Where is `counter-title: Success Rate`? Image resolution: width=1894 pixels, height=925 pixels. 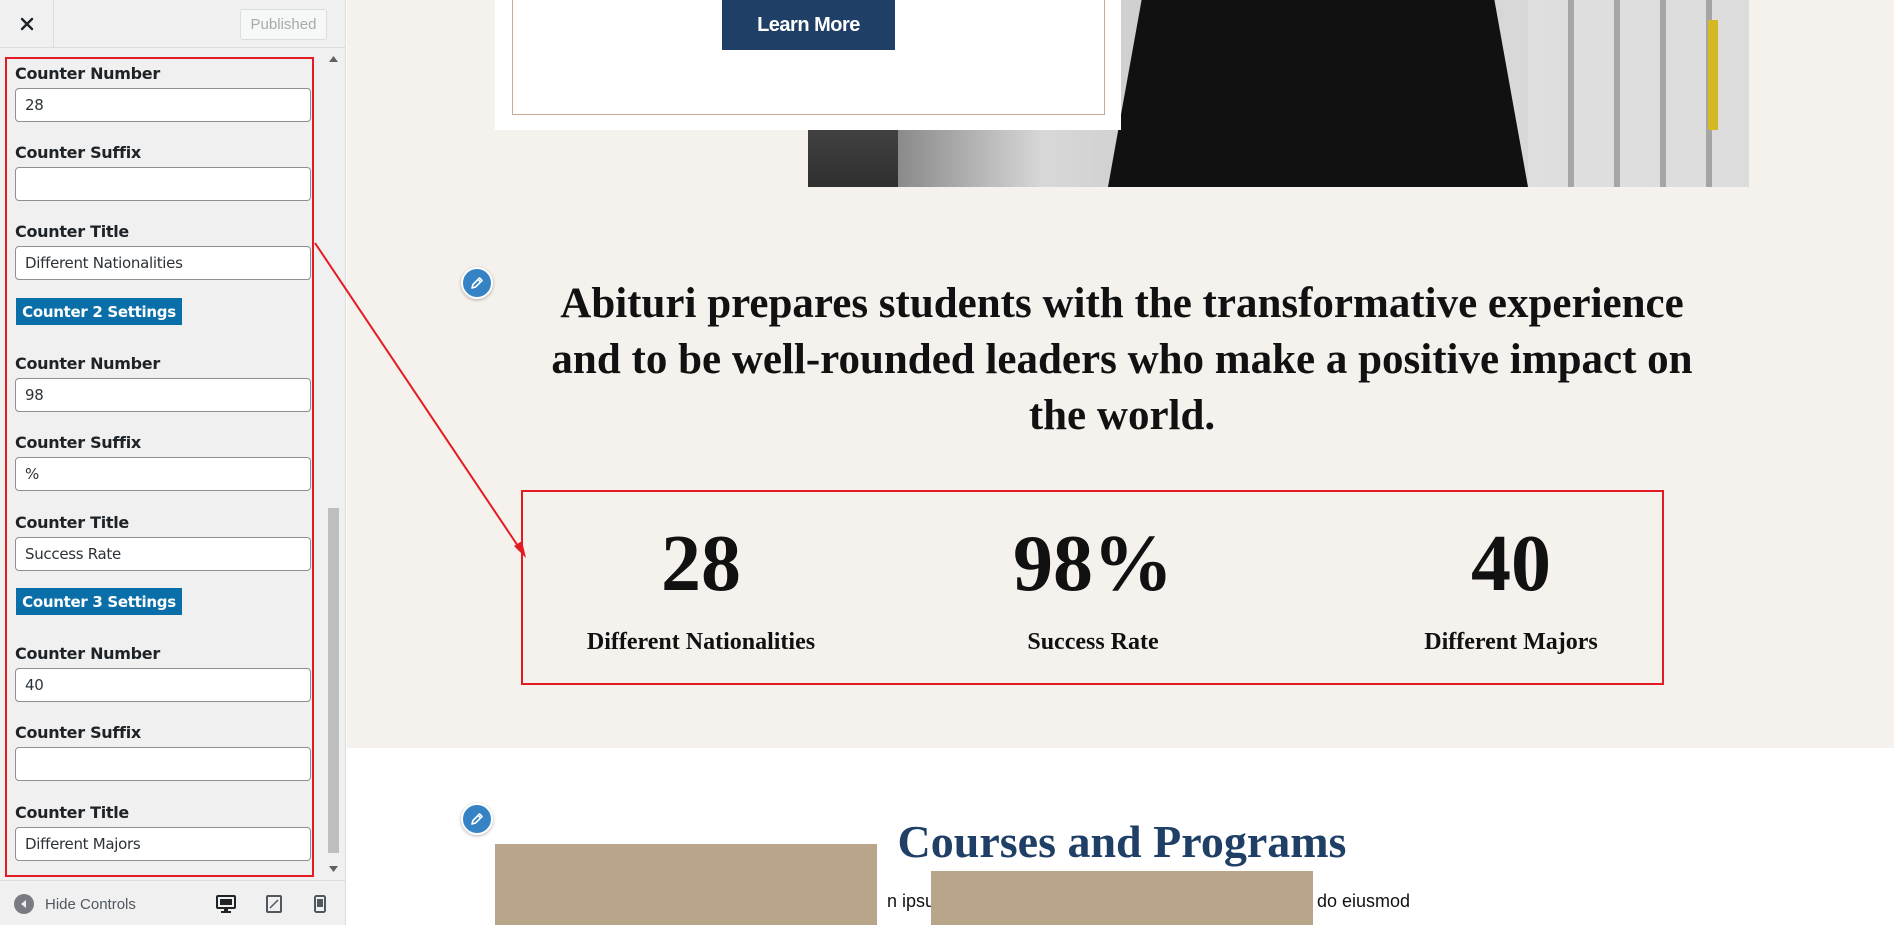
counter-title: Success Rate is located at coordinates (1093, 642).